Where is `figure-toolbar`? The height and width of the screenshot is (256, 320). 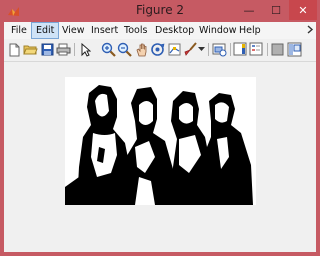 figure-toolbar is located at coordinates (160, 50).